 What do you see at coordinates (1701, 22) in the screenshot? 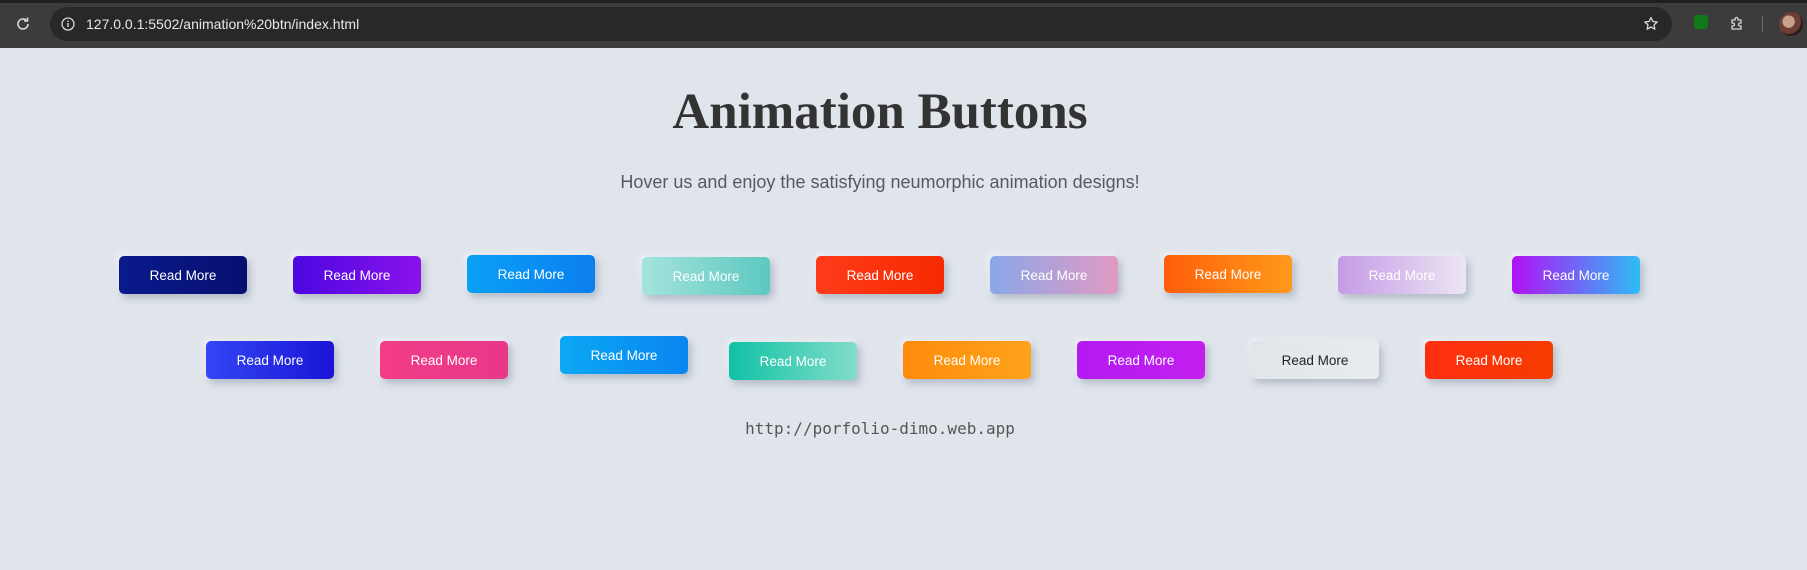
I see `extension-icon` at bounding box center [1701, 22].